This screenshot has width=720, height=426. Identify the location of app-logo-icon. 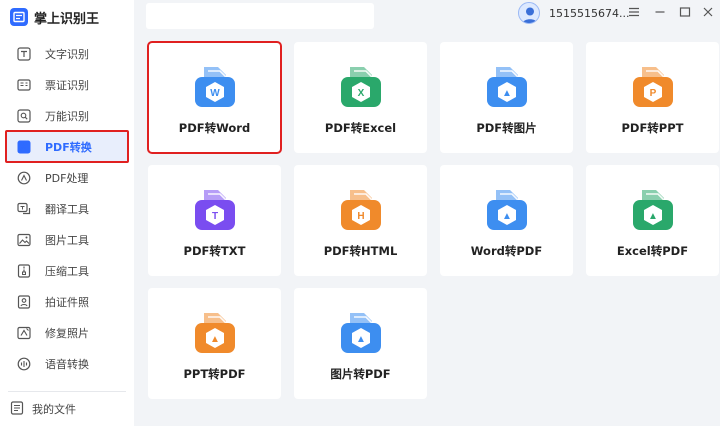
(19, 17).